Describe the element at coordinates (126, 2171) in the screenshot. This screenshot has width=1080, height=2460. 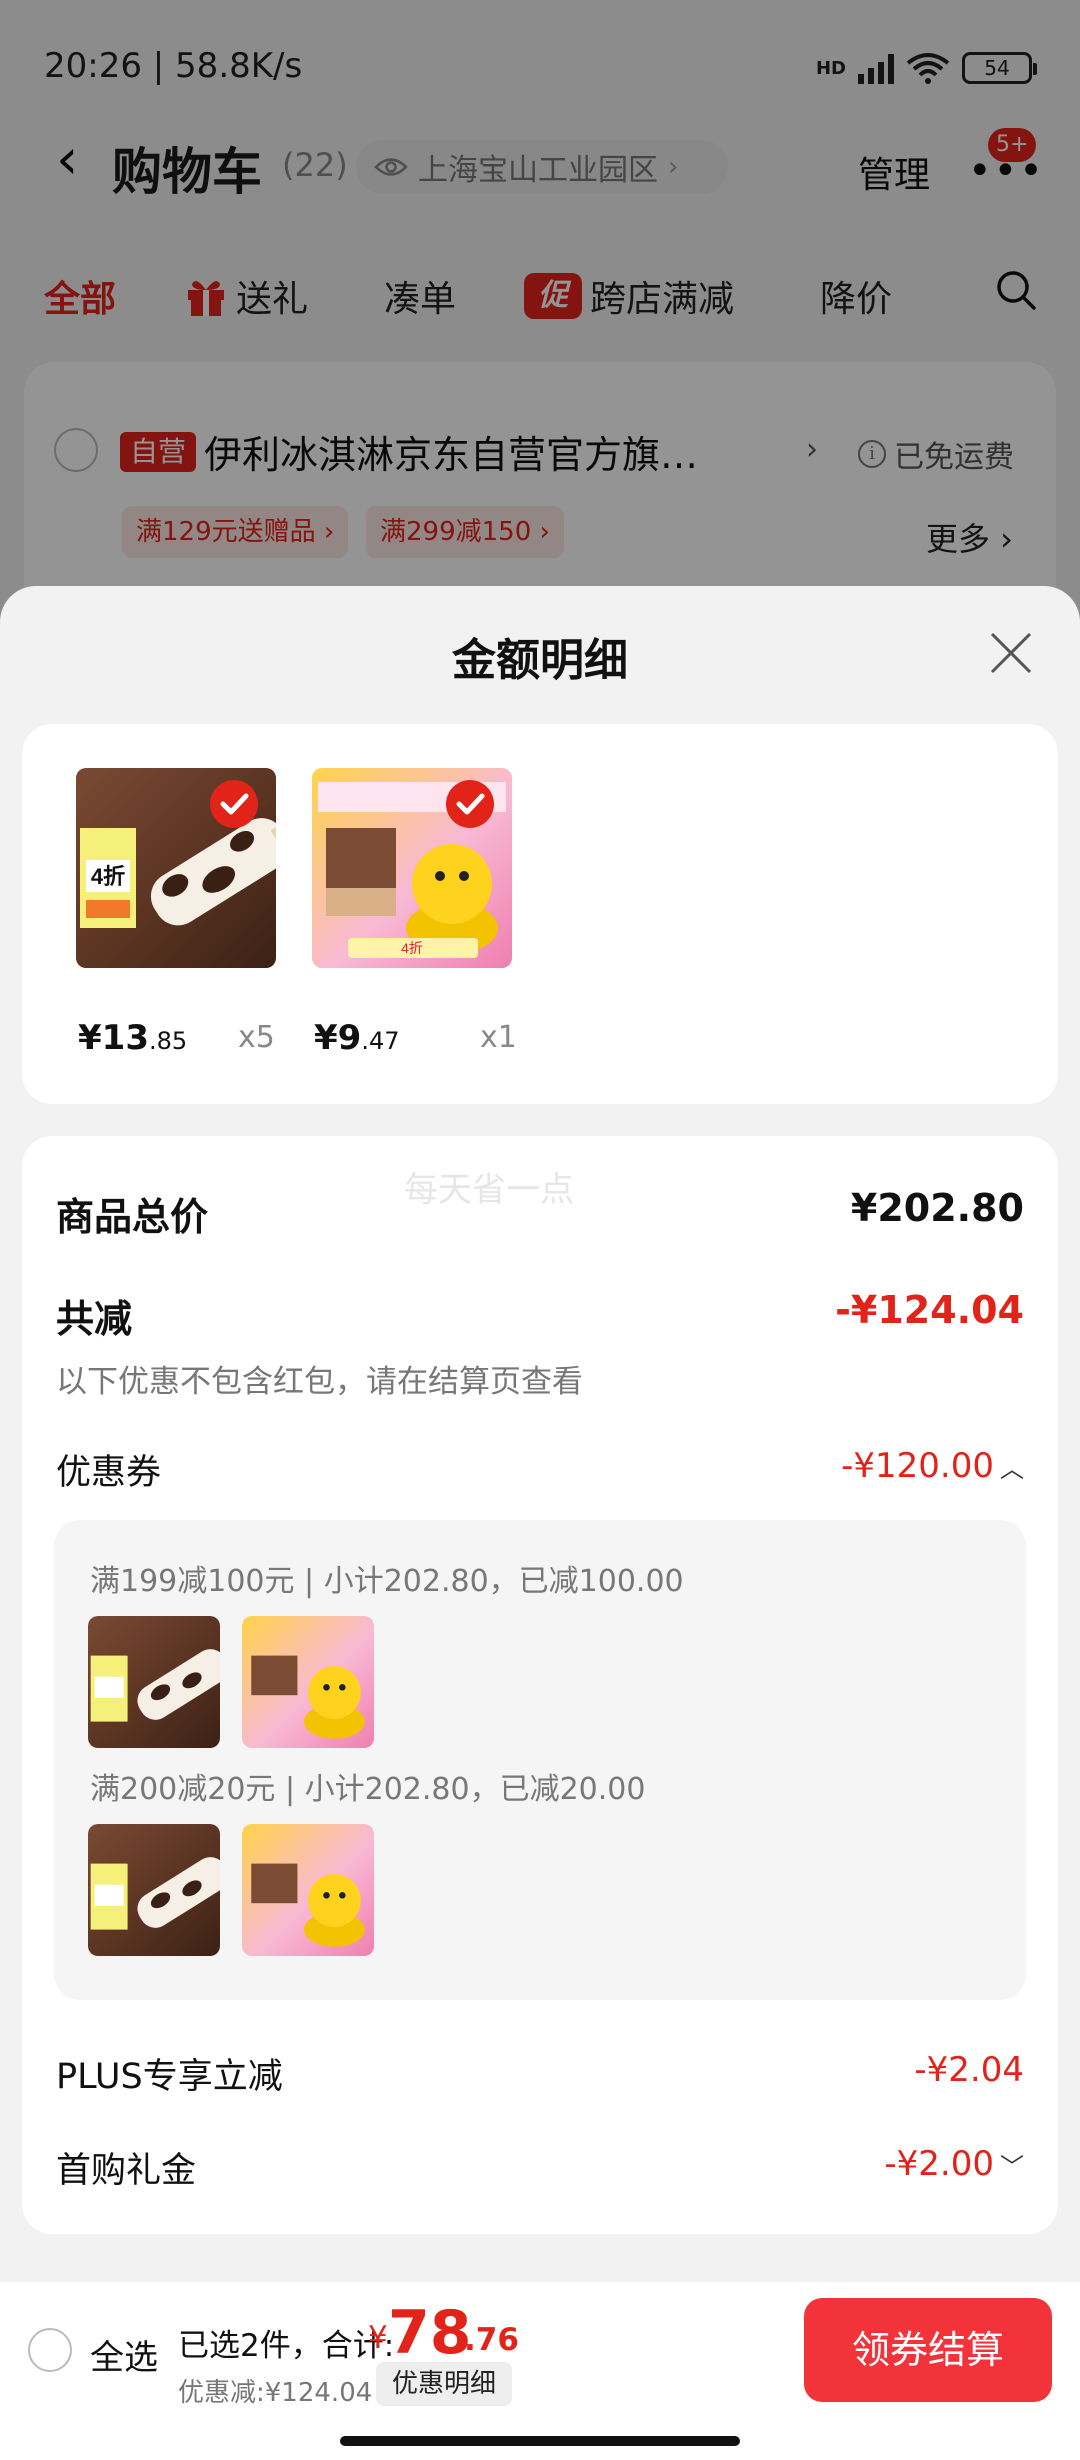
I see `first-buy-label: 首购礼金` at that location.